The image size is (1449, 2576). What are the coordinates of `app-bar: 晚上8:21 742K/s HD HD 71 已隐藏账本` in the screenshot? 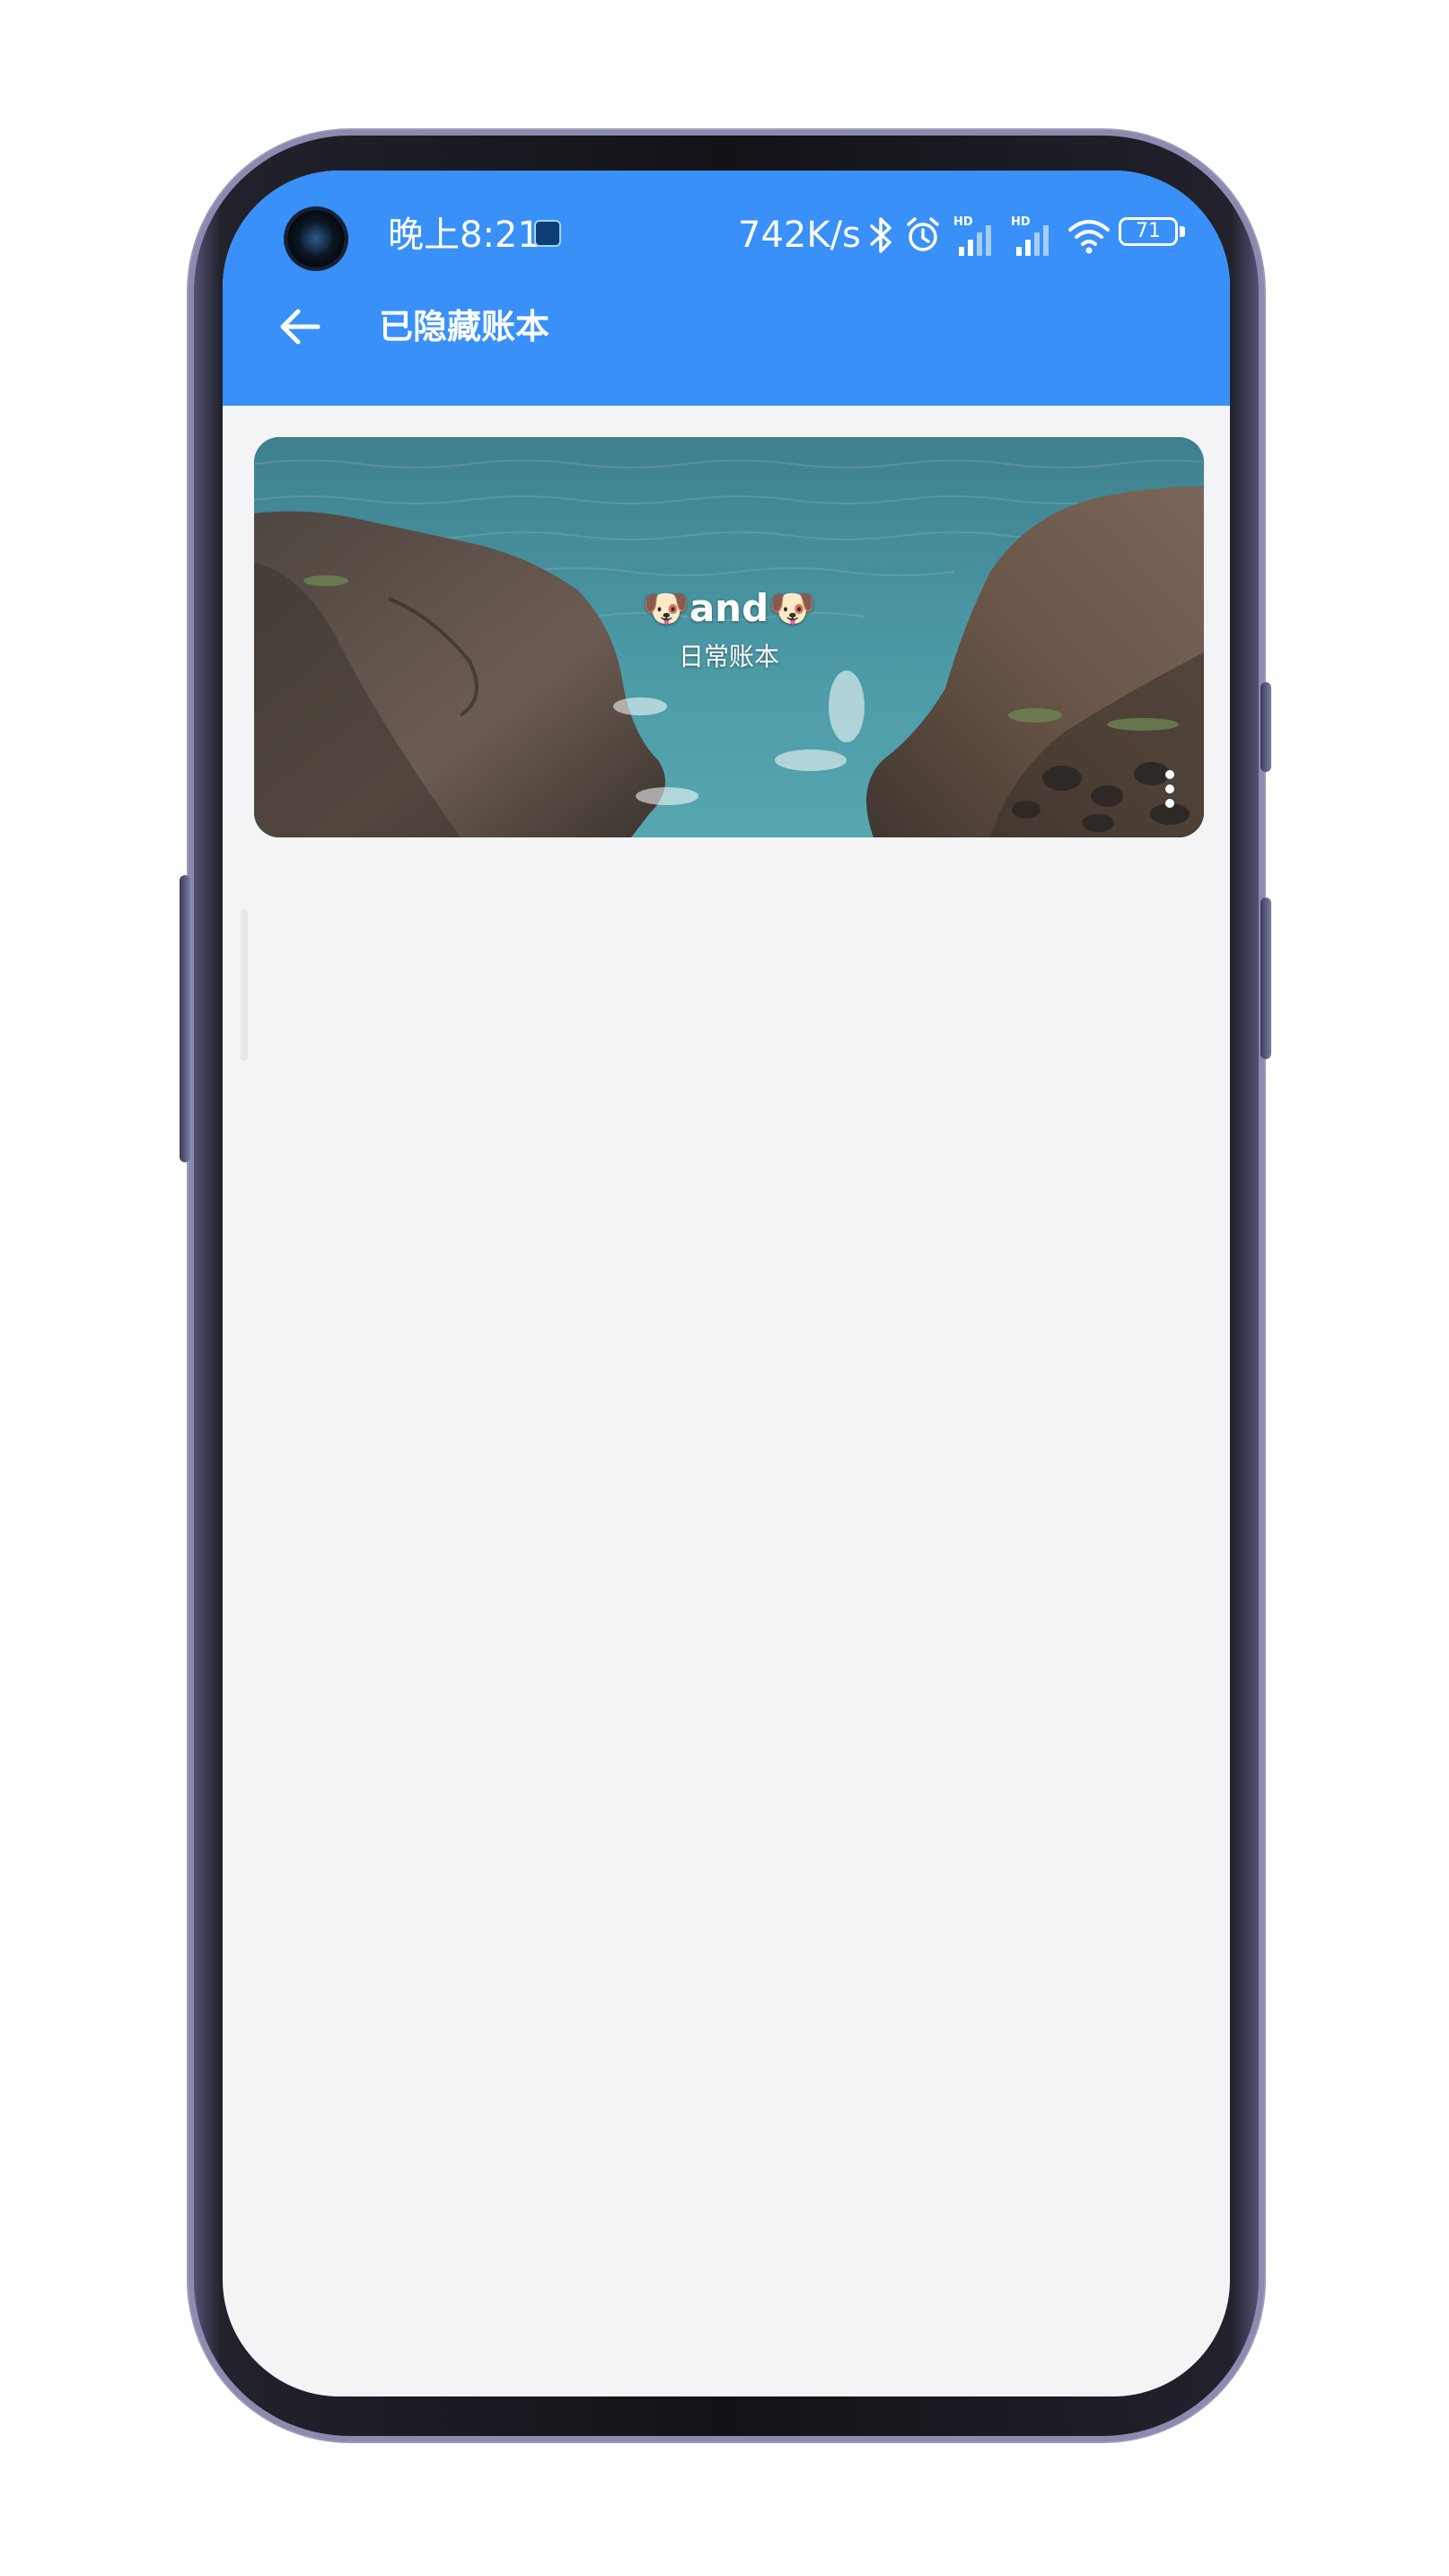 It's located at (726, 288).